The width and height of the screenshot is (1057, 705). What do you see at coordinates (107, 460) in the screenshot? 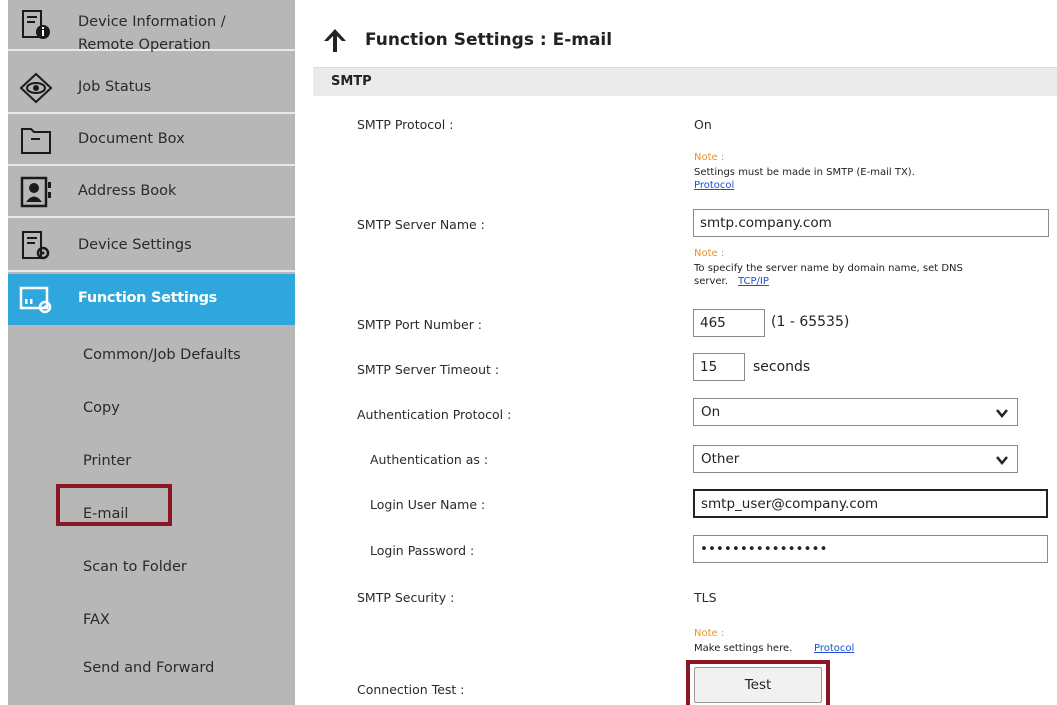
I see `sidebar-subitem-label: Printer` at bounding box center [107, 460].